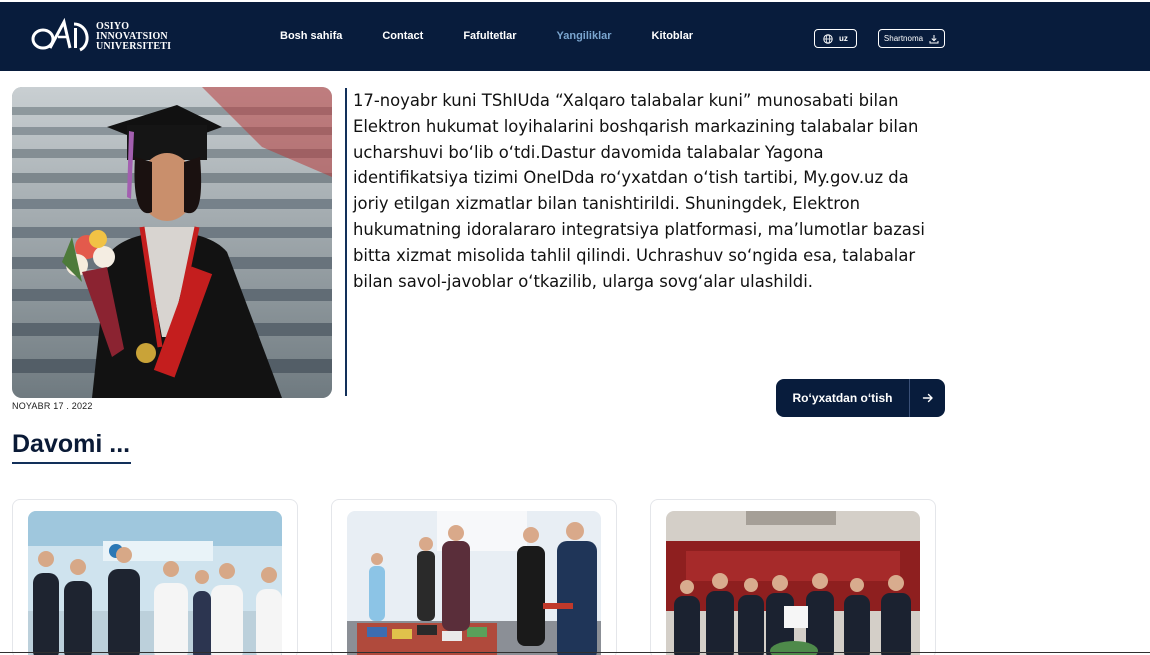 The width and height of the screenshot is (1150, 655). What do you see at coordinates (835, 38) in the screenshot?
I see `language-selector-button: uz` at bounding box center [835, 38].